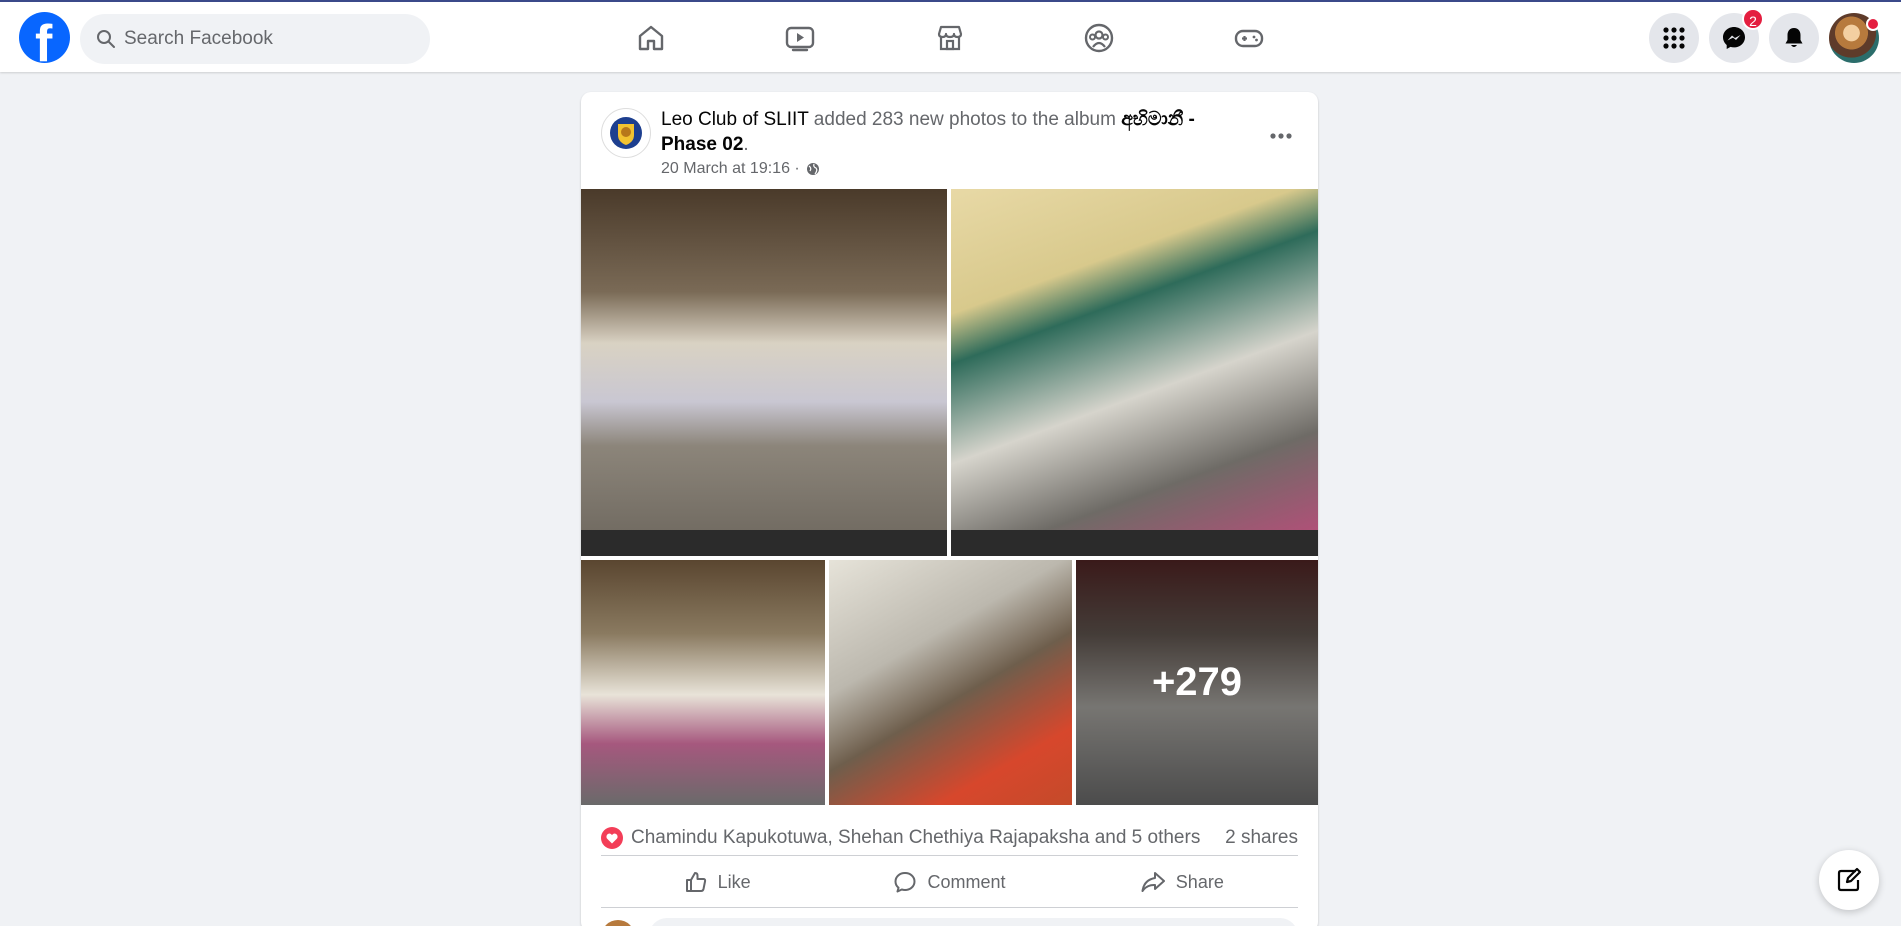  I want to click on comment-input, so click(973, 922).